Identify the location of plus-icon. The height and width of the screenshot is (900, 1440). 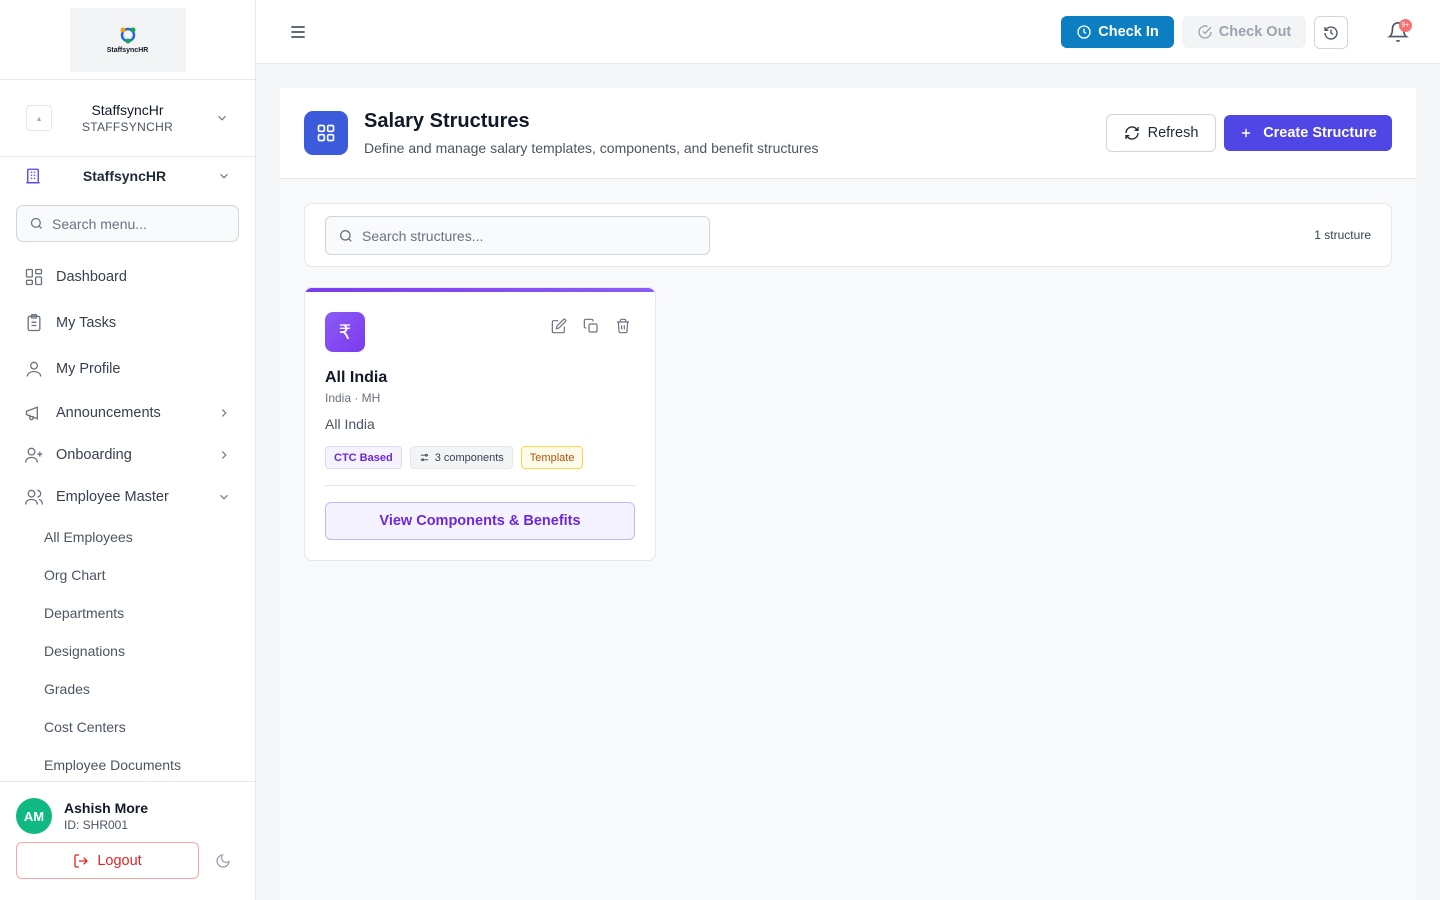
(1246, 133).